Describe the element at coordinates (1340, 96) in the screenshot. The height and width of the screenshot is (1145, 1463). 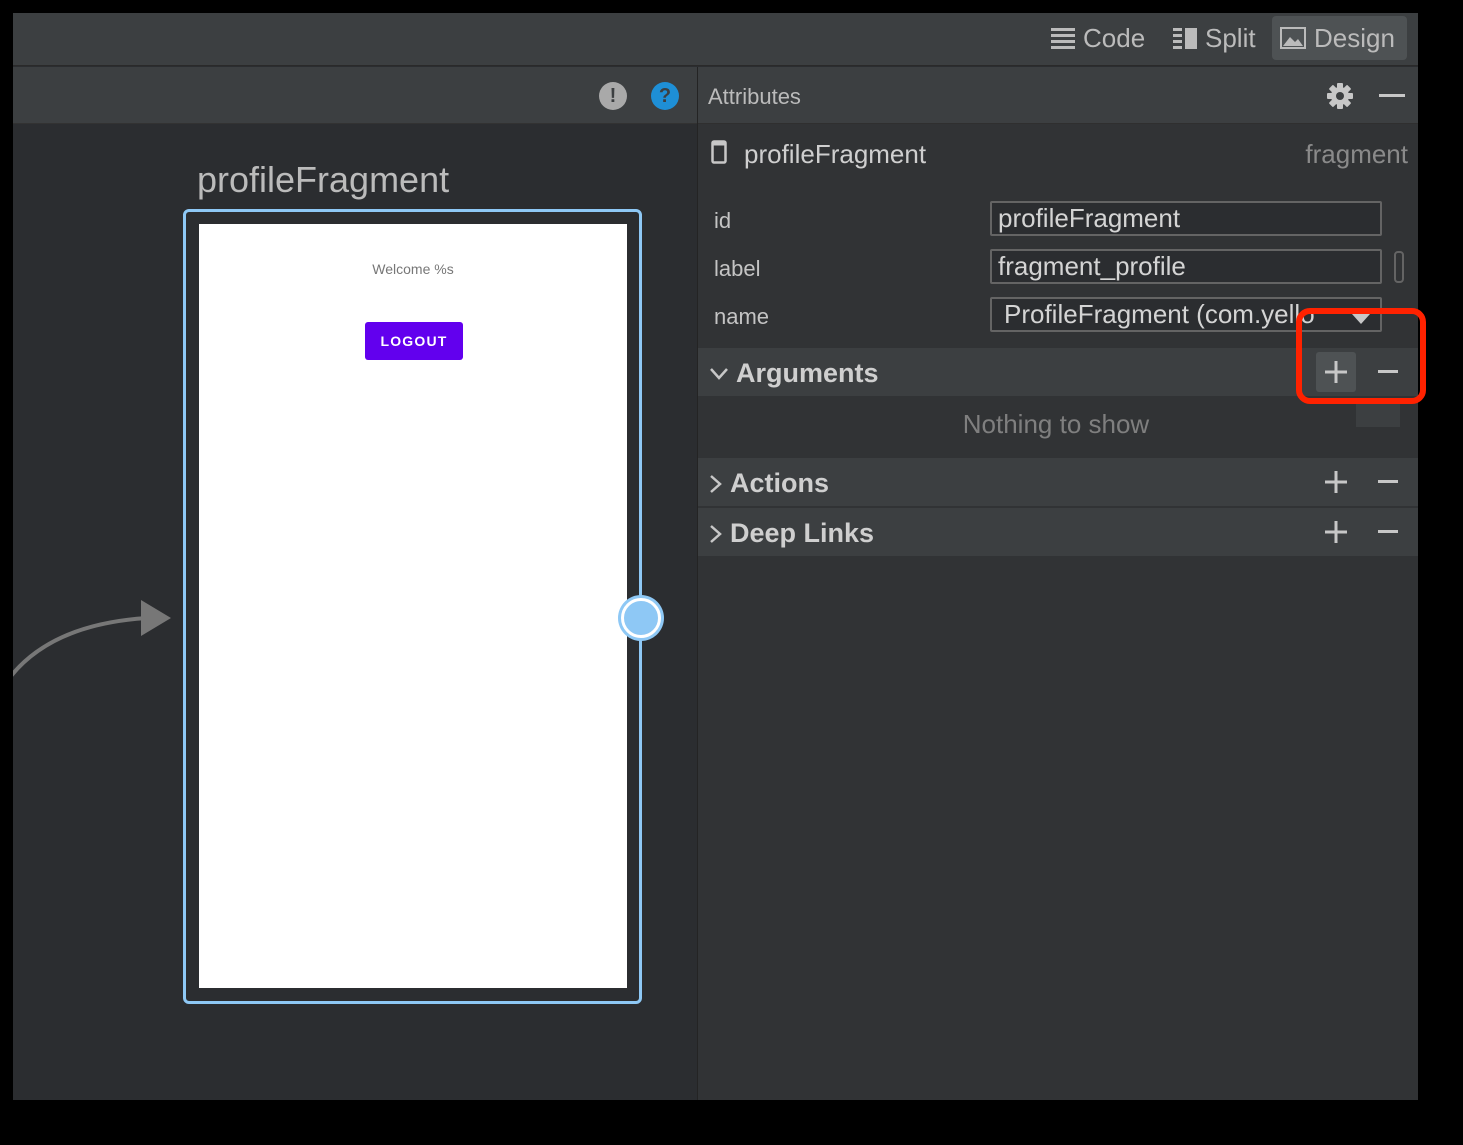
I see `gear-icon` at that location.